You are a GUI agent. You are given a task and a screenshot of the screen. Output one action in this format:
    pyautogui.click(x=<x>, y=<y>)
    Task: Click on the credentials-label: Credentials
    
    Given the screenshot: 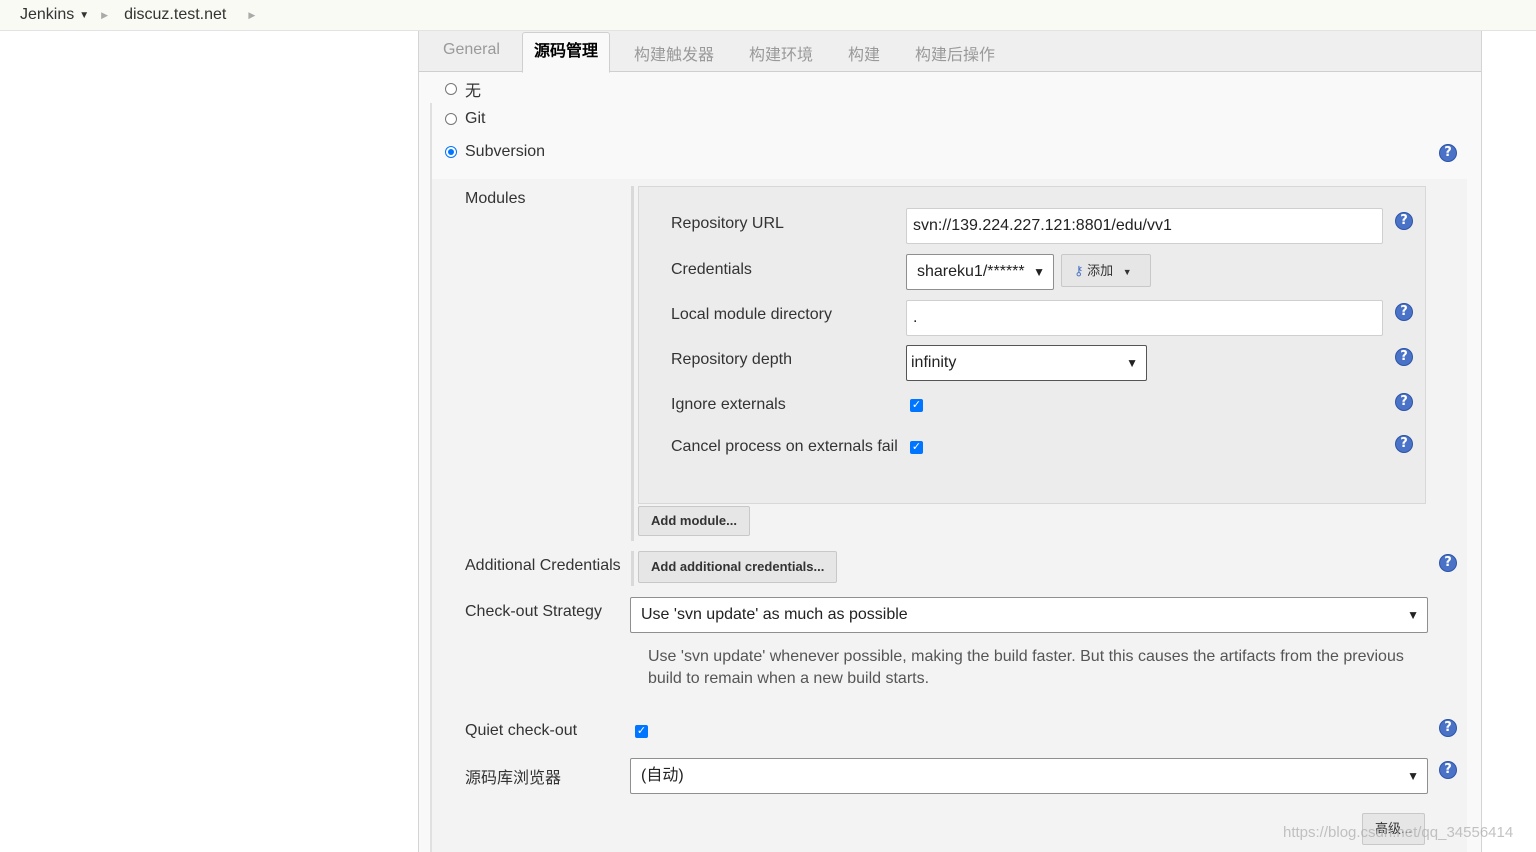 What is the action you would take?
    pyautogui.click(x=711, y=269)
    